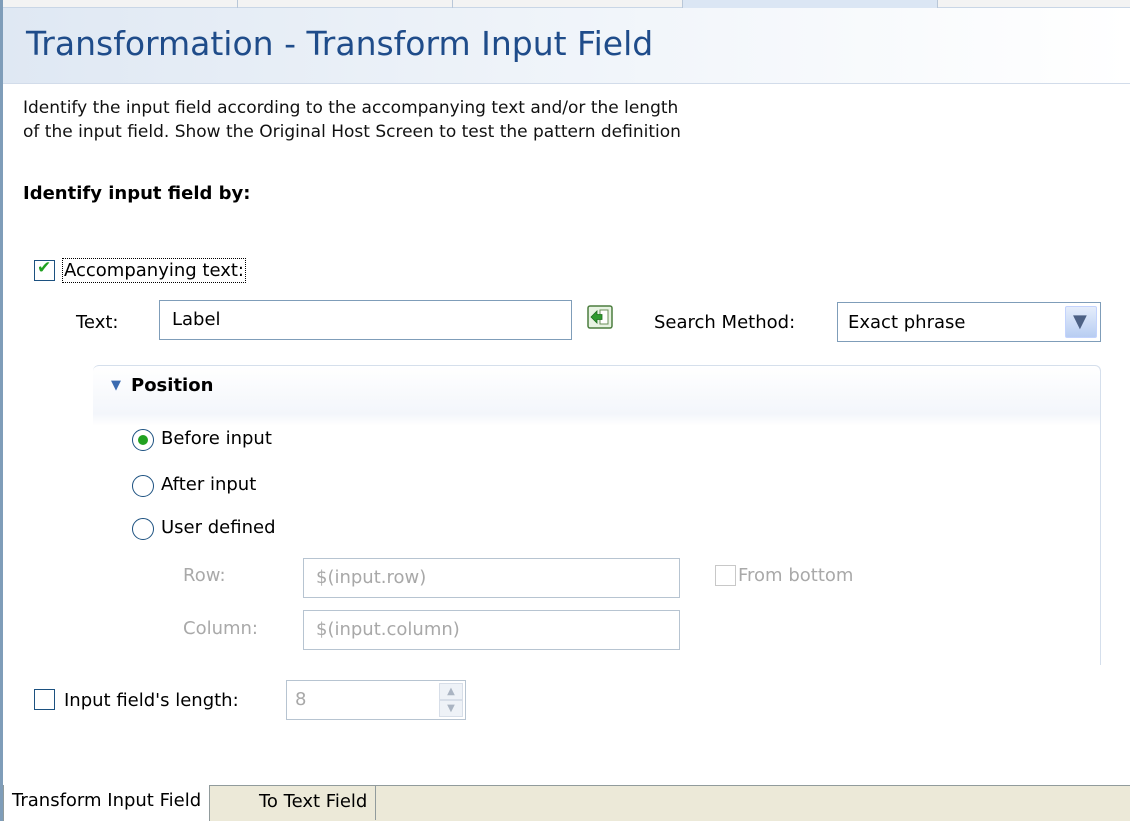 The width and height of the screenshot is (1130, 821). What do you see at coordinates (208, 484) in the screenshot?
I see `radio-after-input-label: After input` at bounding box center [208, 484].